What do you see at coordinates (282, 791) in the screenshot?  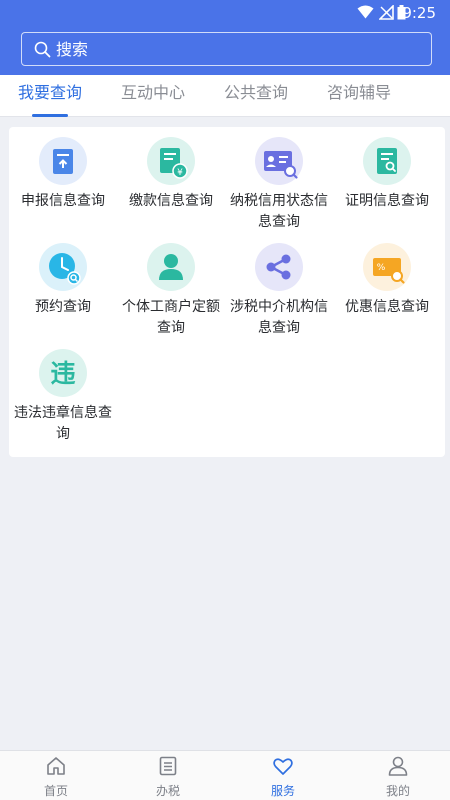 I see `nav-label: 服务` at bounding box center [282, 791].